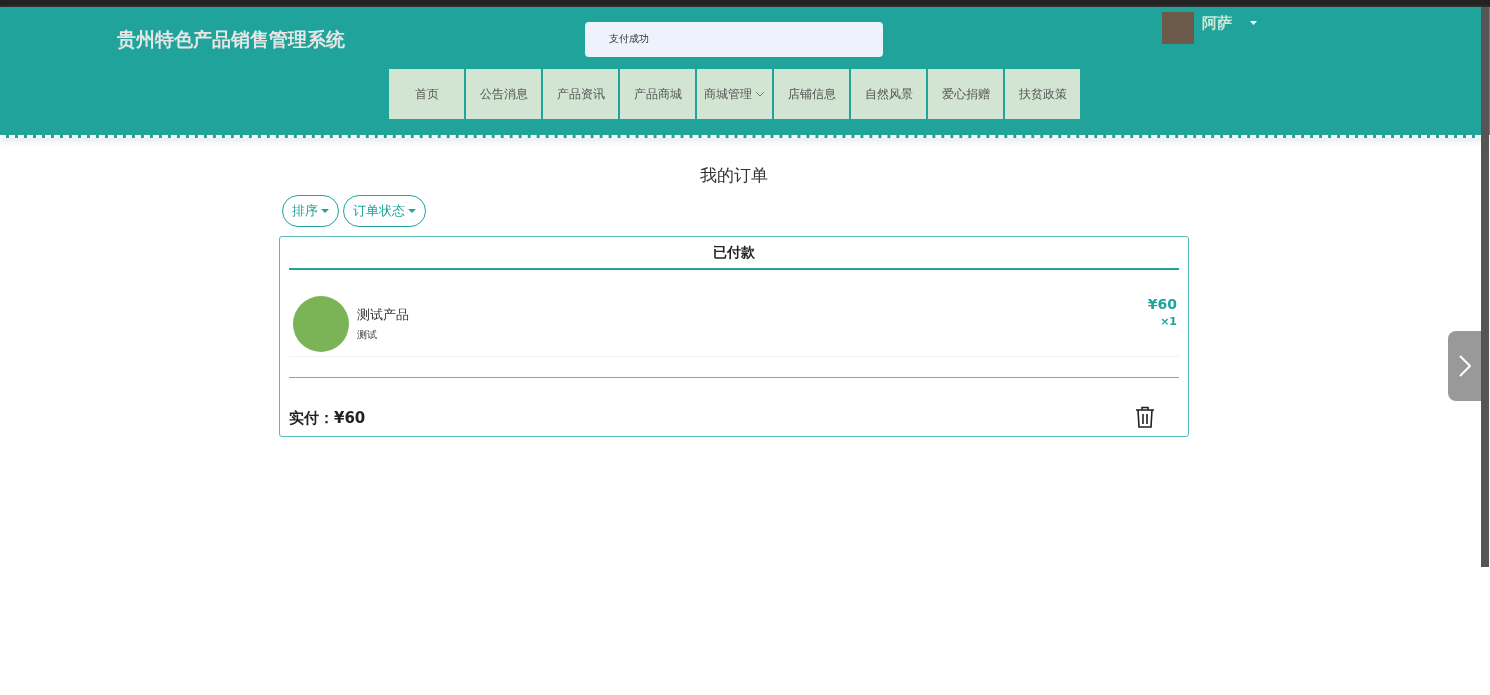  I want to click on nav-item: 产品商城, so click(657, 94).